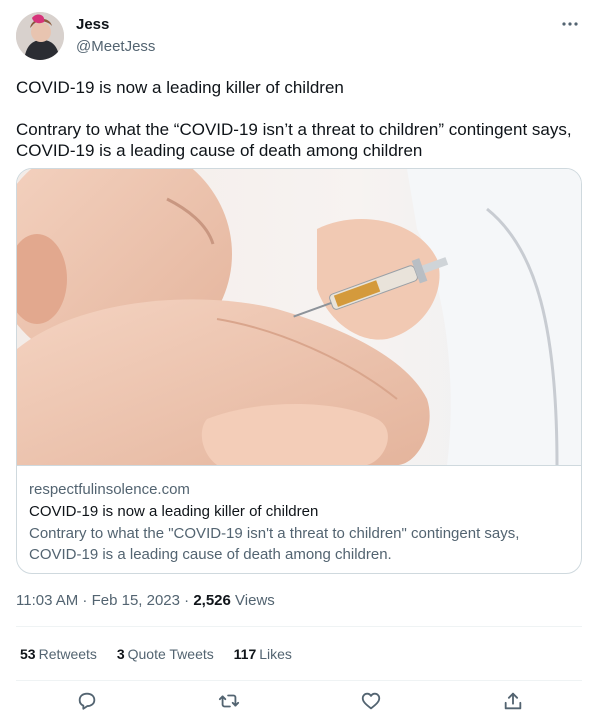  What do you see at coordinates (252, 600) in the screenshot?
I see `views-label: Views` at bounding box center [252, 600].